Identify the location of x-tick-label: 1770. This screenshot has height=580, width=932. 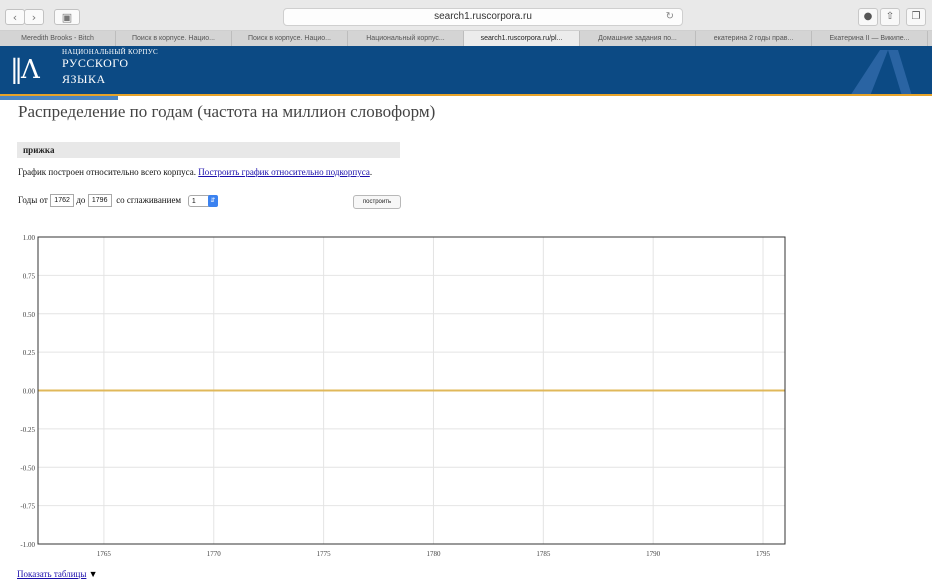
(214, 554).